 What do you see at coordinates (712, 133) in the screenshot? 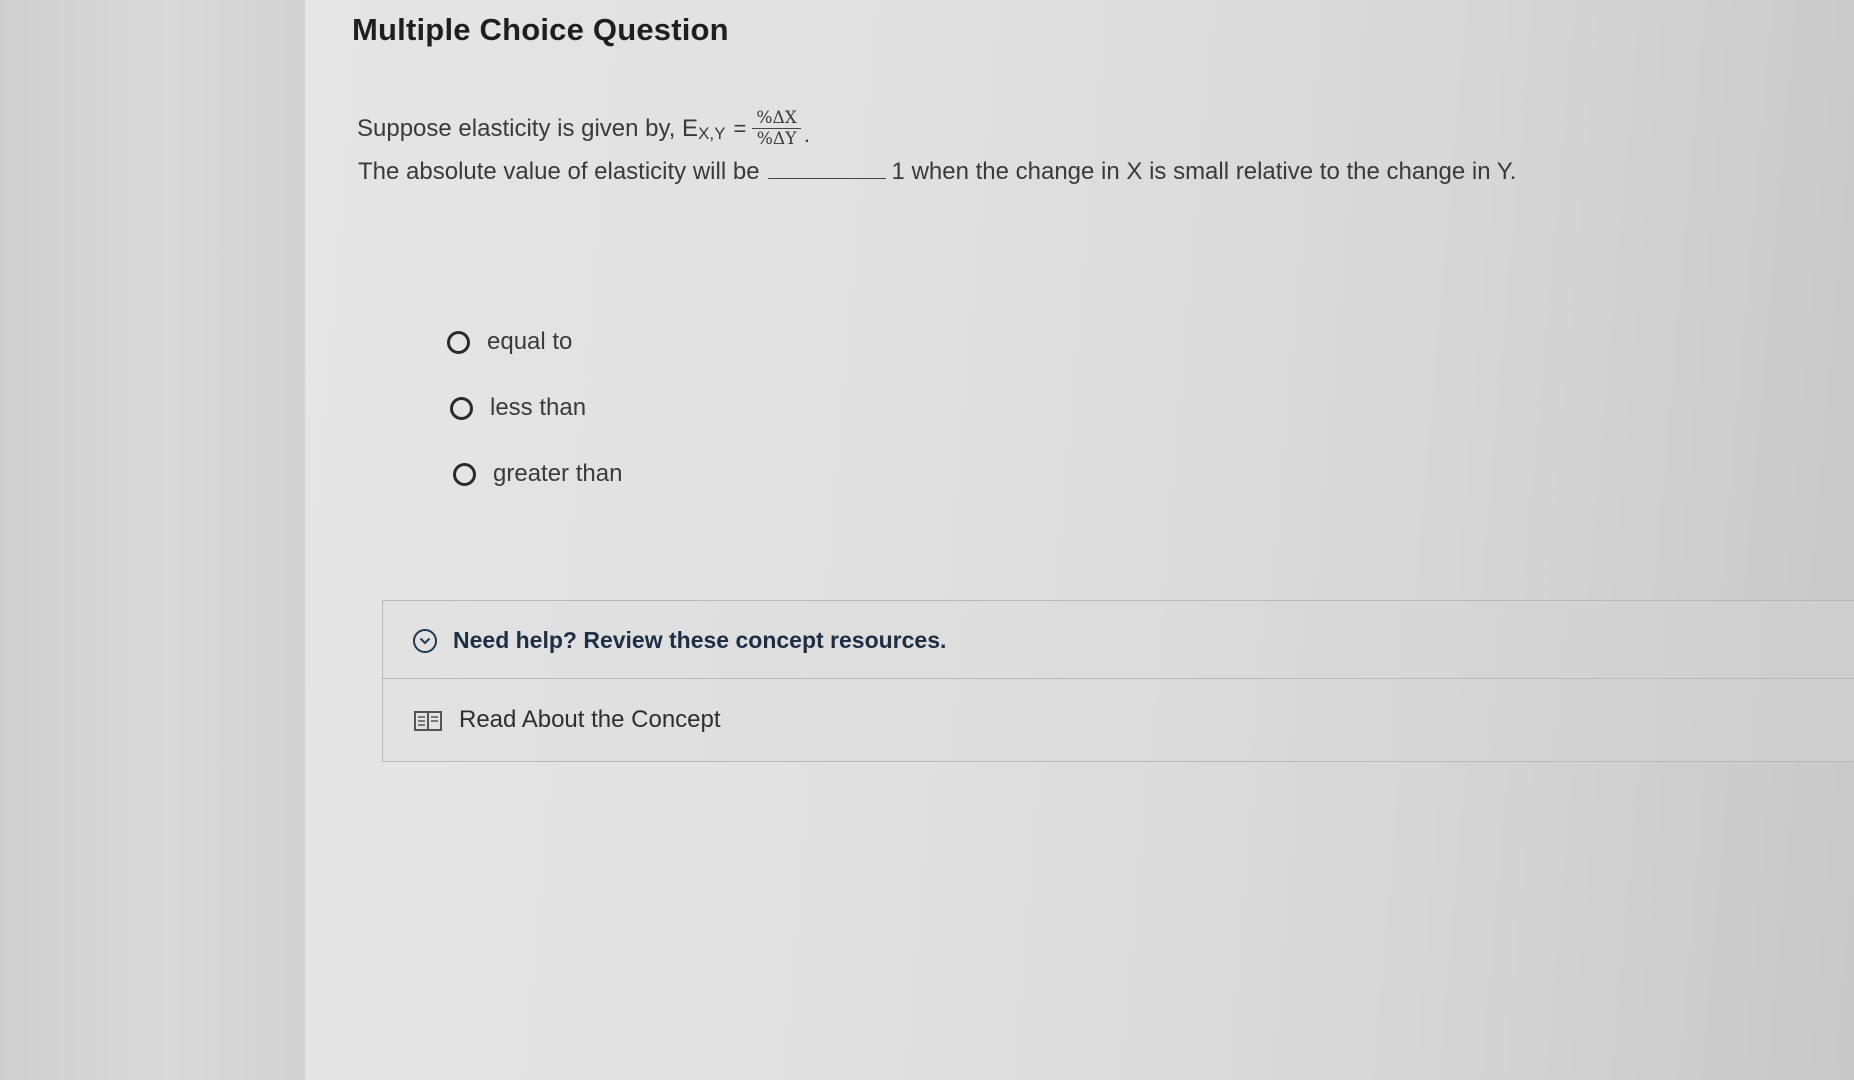
I see `stem-subscript: X,Y` at bounding box center [712, 133].